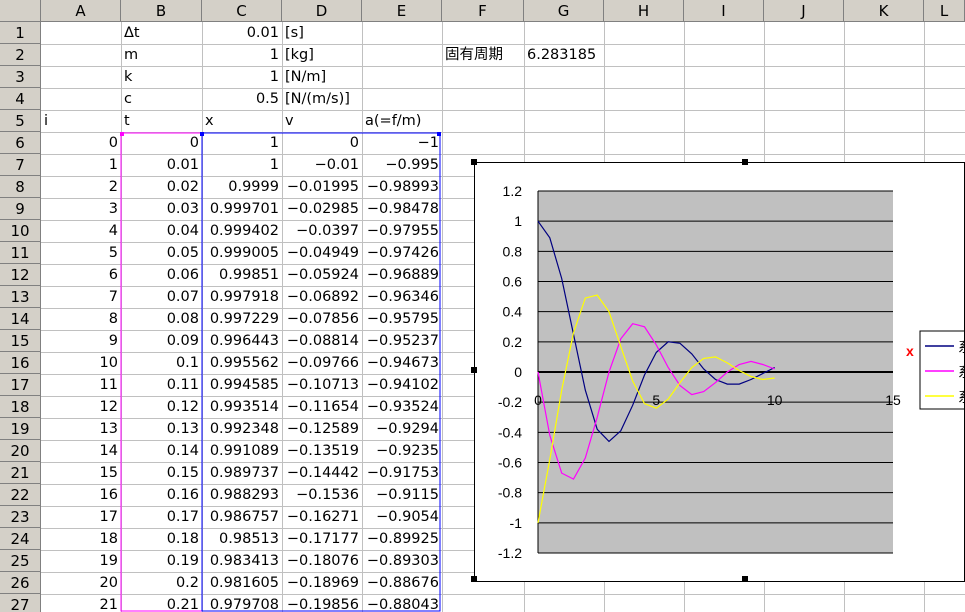 This screenshot has width=965, height=612. What do you see at coordinates (242, 55) in the screenshot?
I see `param-value-m: 1` at bounding box center [242, 55].